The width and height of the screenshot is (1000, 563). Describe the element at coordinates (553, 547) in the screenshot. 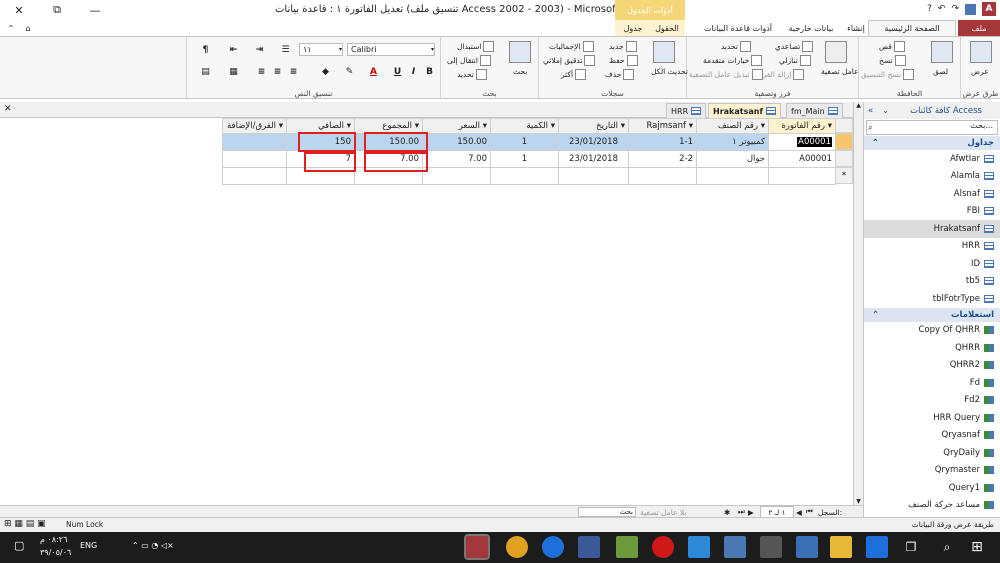

I see `teamviewer-icon` at that location.